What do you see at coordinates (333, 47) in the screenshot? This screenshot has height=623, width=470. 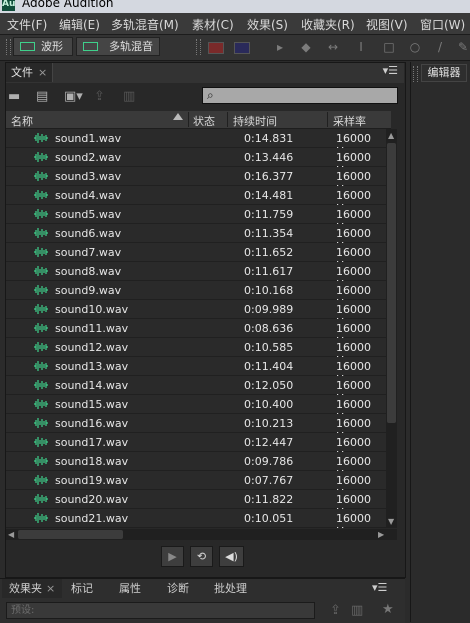 I see `slip-tool-icon: ↔` at bounding box center [333, 47].